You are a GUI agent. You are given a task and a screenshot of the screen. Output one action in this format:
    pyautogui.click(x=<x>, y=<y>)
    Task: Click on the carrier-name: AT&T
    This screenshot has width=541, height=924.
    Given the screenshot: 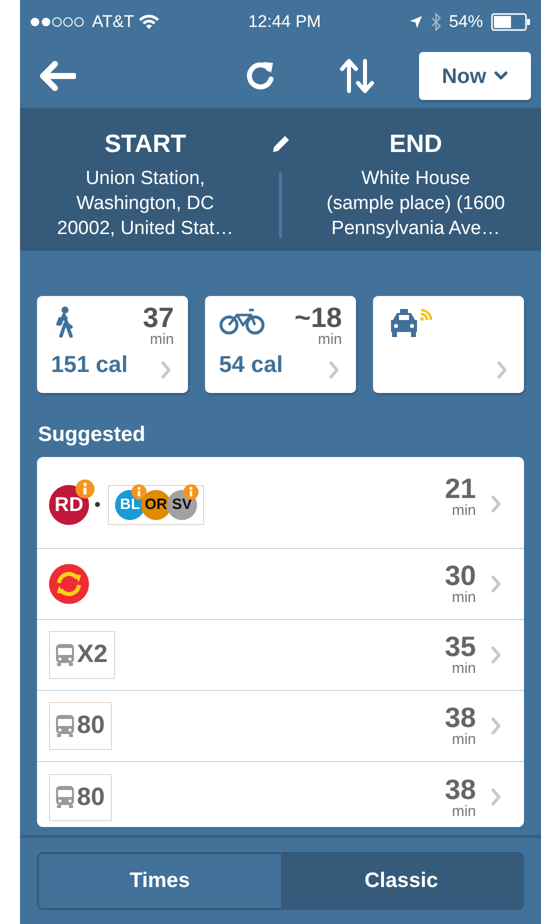 What is the action you would take?
    pyautogui.click(x=113, y=22)
    